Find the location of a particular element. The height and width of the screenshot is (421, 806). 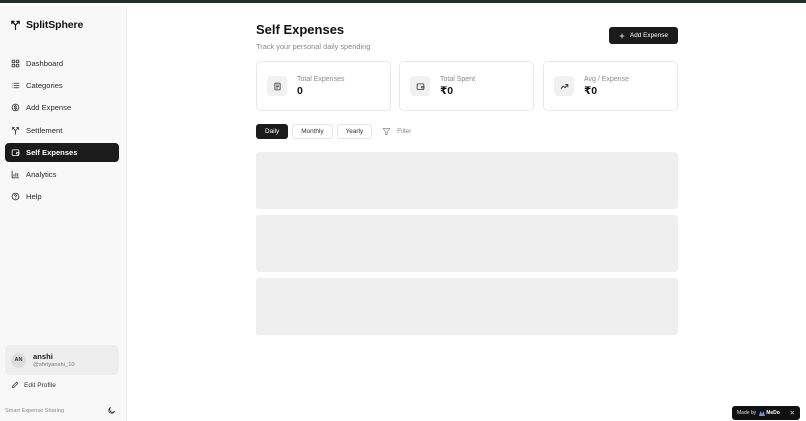

add-expense-button: Add Expense is located at coordinates (643, 35).